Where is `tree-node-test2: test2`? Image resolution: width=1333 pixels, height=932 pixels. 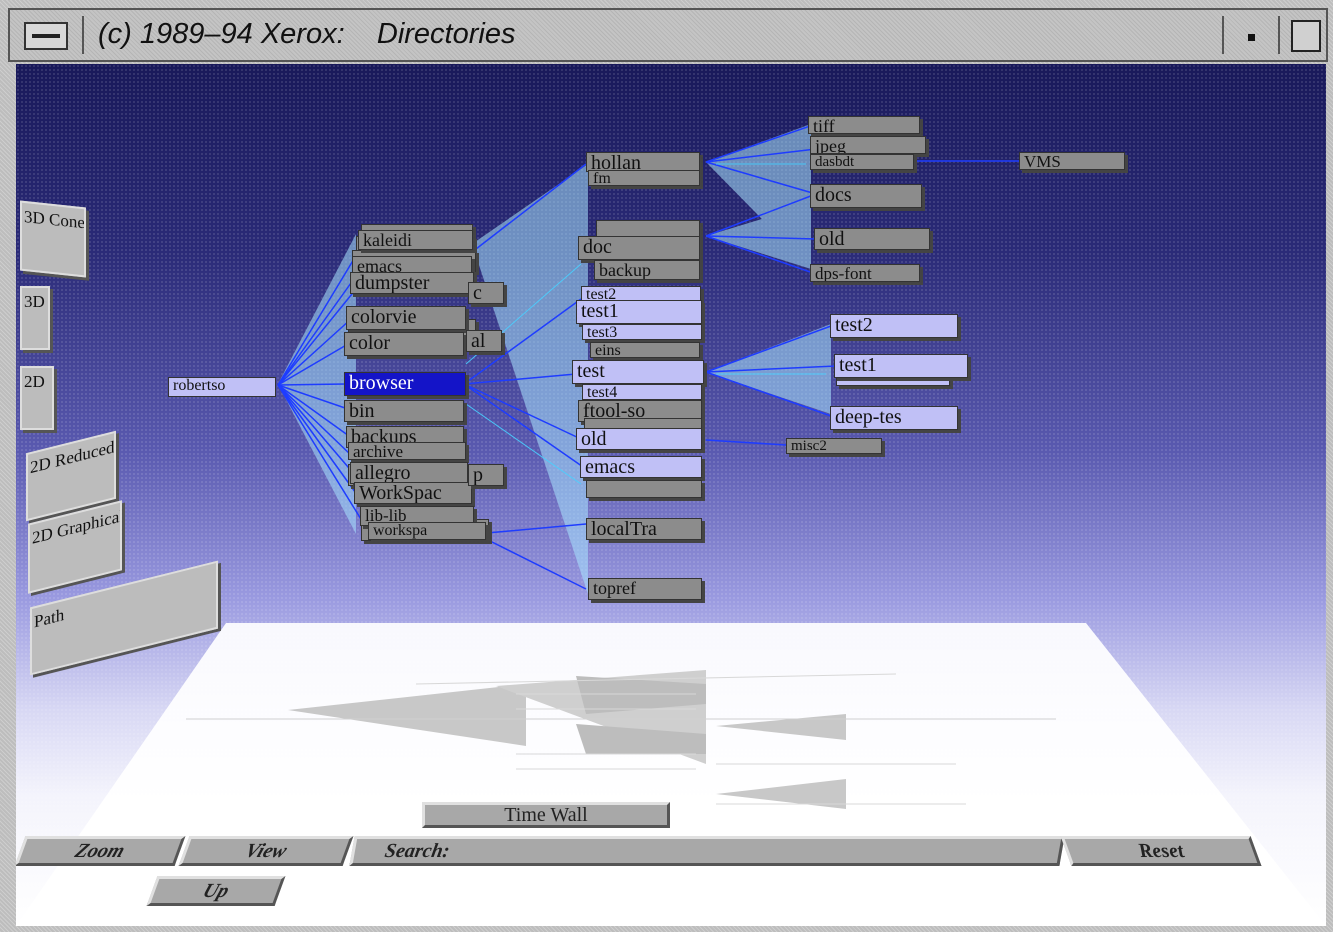
tree-node-test2: test2 is located at coordinates (894, 326).